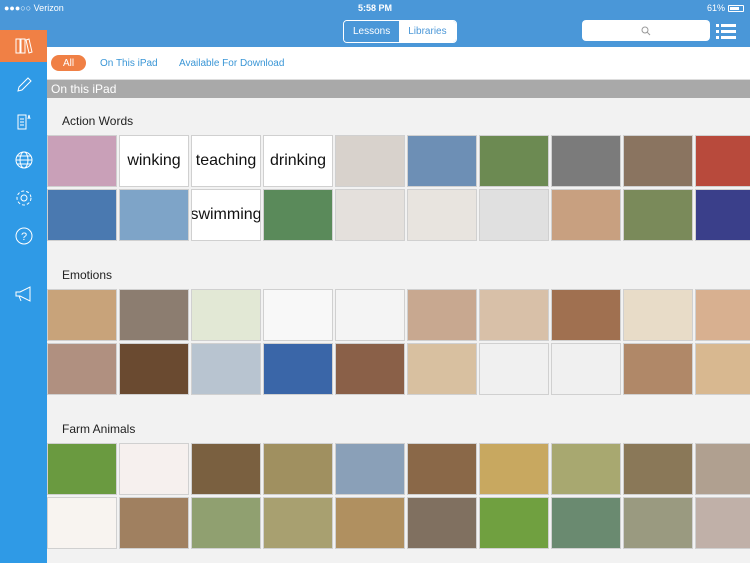 This screenshot has width=750, height=563. I want to click on battery-percent: 61%, so click(715, 8).